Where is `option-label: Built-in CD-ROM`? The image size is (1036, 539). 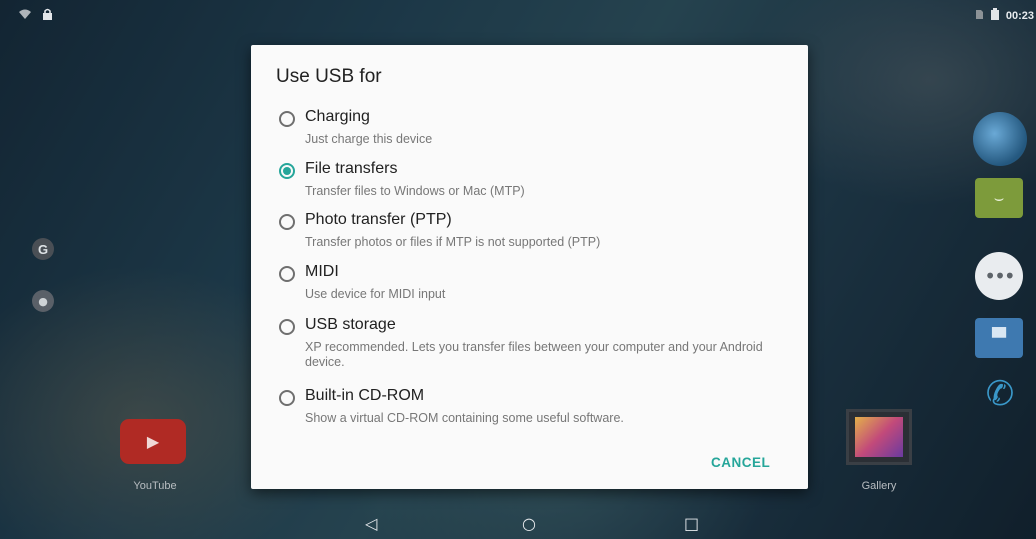
option-label: Built-in CD-ROM is located at coordinates (365, 395).